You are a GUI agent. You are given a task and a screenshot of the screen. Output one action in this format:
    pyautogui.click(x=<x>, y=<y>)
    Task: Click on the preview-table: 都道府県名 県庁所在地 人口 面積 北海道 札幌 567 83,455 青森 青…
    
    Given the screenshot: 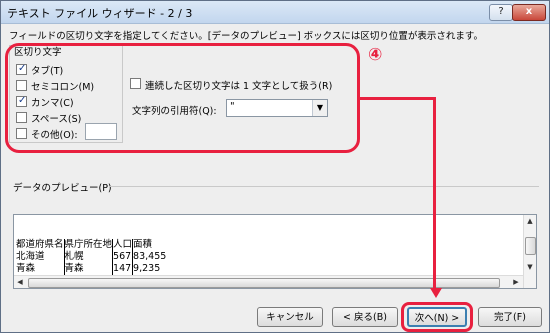 What is the action you would take?
    pyautogui.click(x=91, y=257)
    